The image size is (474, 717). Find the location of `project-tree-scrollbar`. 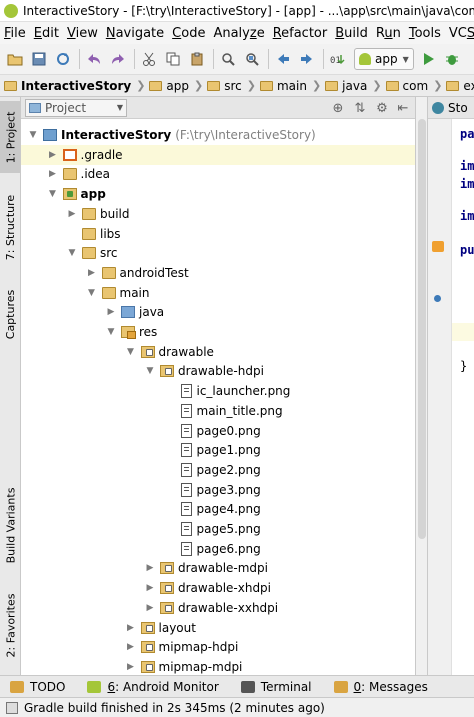

project-tree-scrollbar is located at coordinates (422, 386).